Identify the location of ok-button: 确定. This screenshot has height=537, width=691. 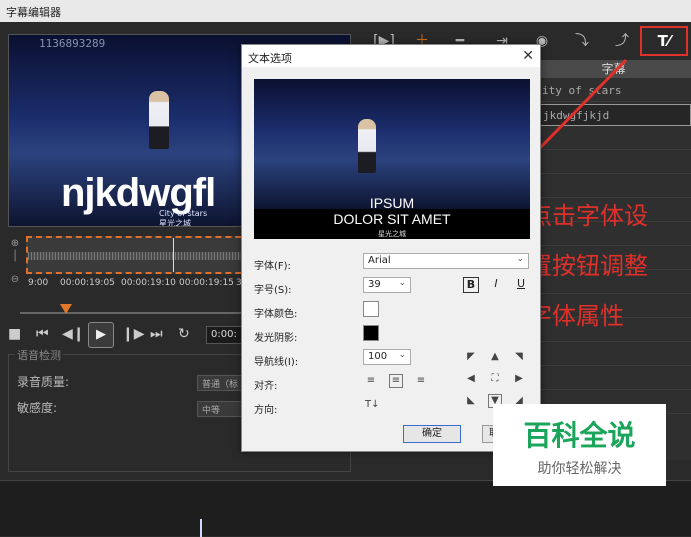
(432, 434).